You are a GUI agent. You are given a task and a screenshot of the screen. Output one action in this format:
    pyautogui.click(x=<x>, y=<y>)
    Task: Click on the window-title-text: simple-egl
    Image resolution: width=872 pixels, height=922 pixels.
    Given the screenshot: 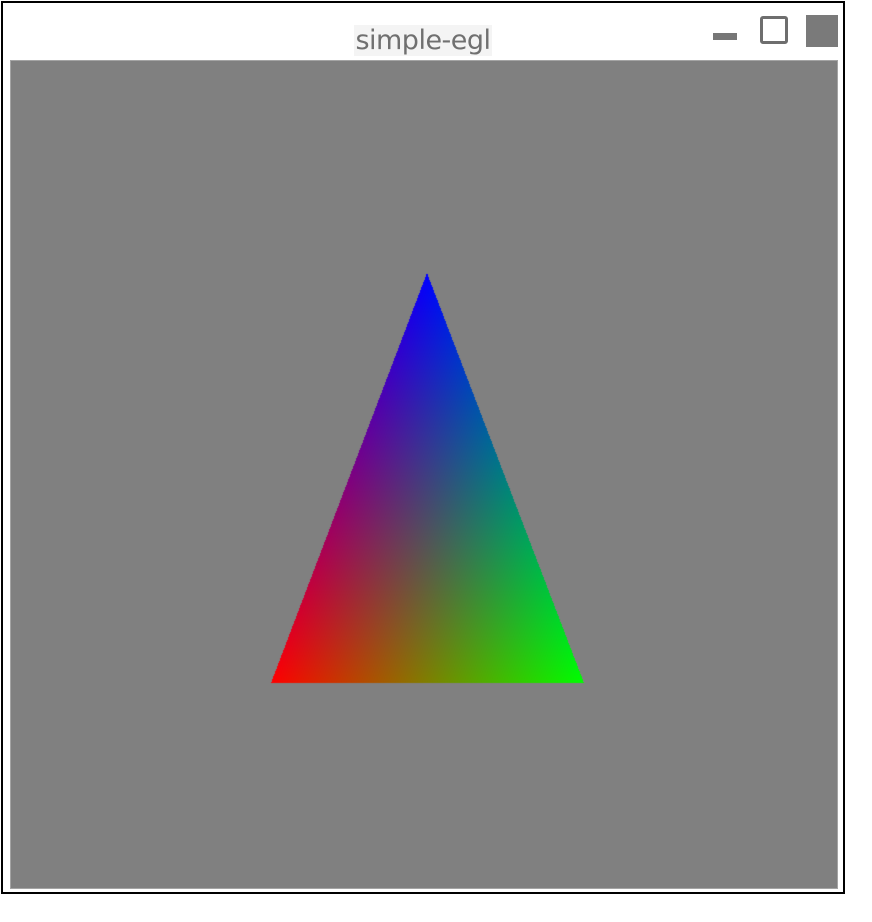 What is the action you would take?
    pyautogui.click(x=423, y=40)
    